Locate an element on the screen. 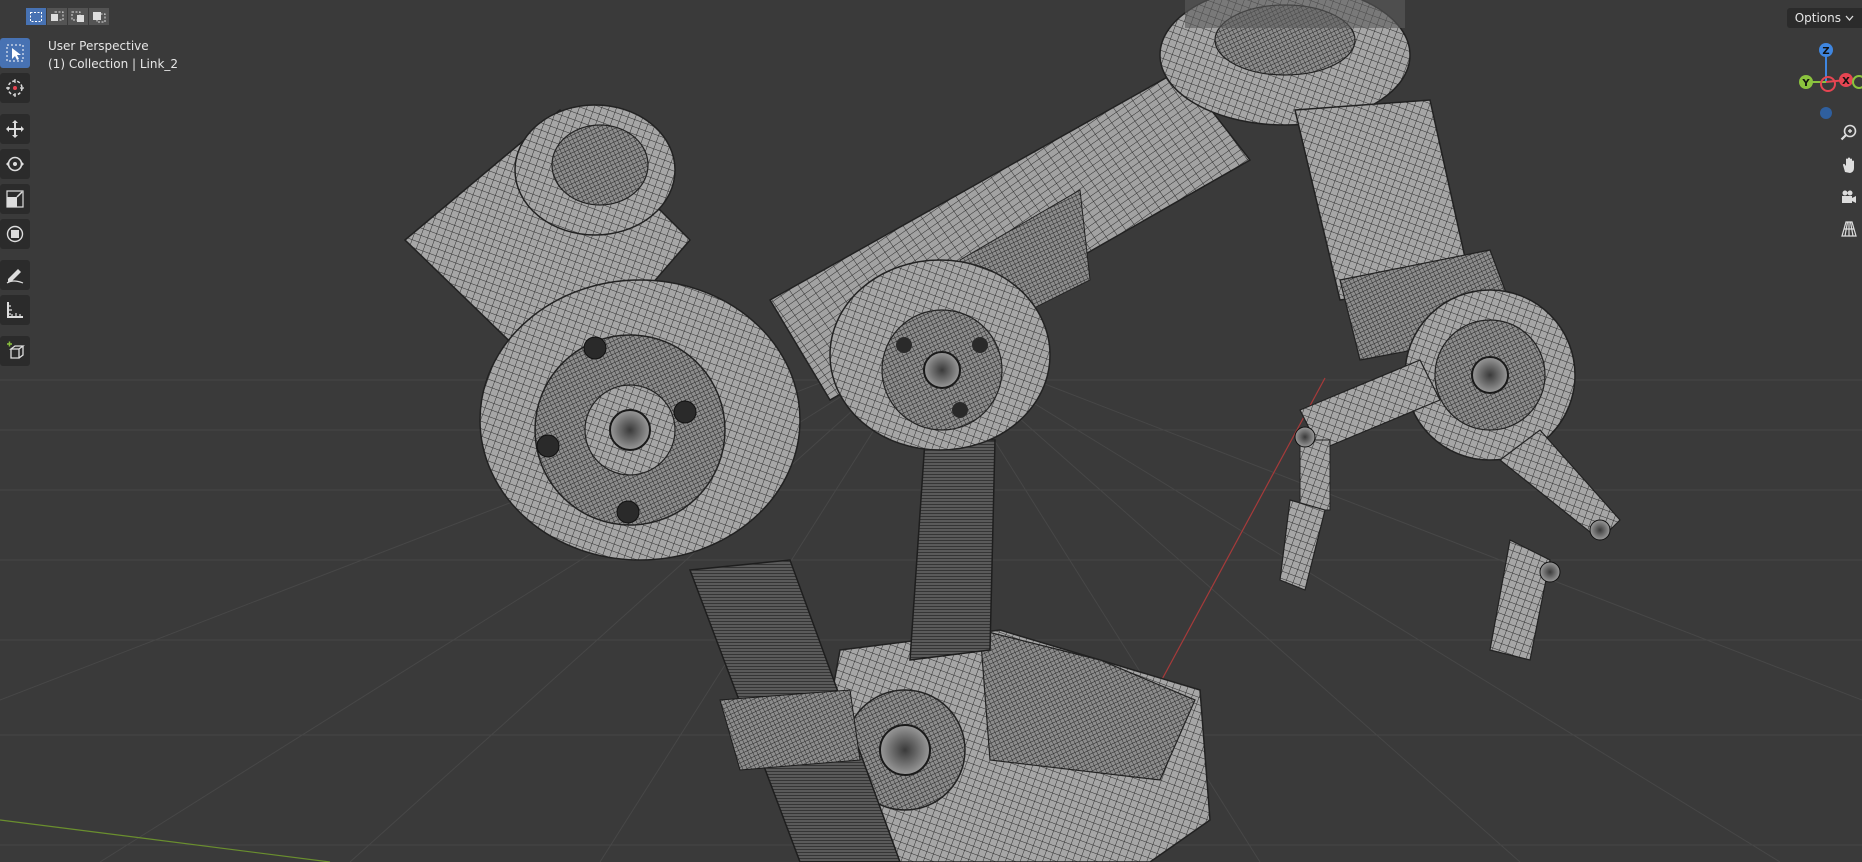  perspective-toggle-button is located at coordinates (1849, 229).